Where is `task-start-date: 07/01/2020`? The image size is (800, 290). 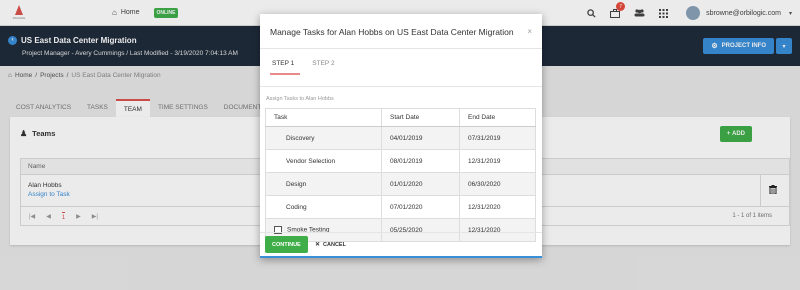
task-start-date: 07/01/2020 is located at coordinates (420, 207).